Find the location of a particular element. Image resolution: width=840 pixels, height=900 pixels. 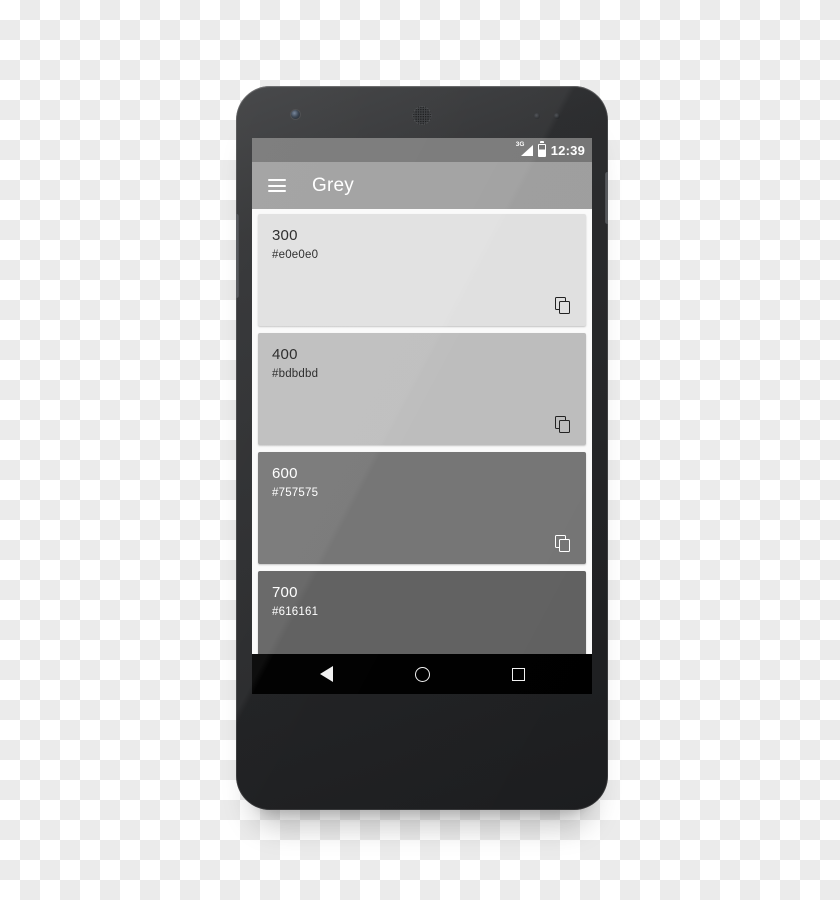

back-triangle-icon is located at coordinates (326, 674).